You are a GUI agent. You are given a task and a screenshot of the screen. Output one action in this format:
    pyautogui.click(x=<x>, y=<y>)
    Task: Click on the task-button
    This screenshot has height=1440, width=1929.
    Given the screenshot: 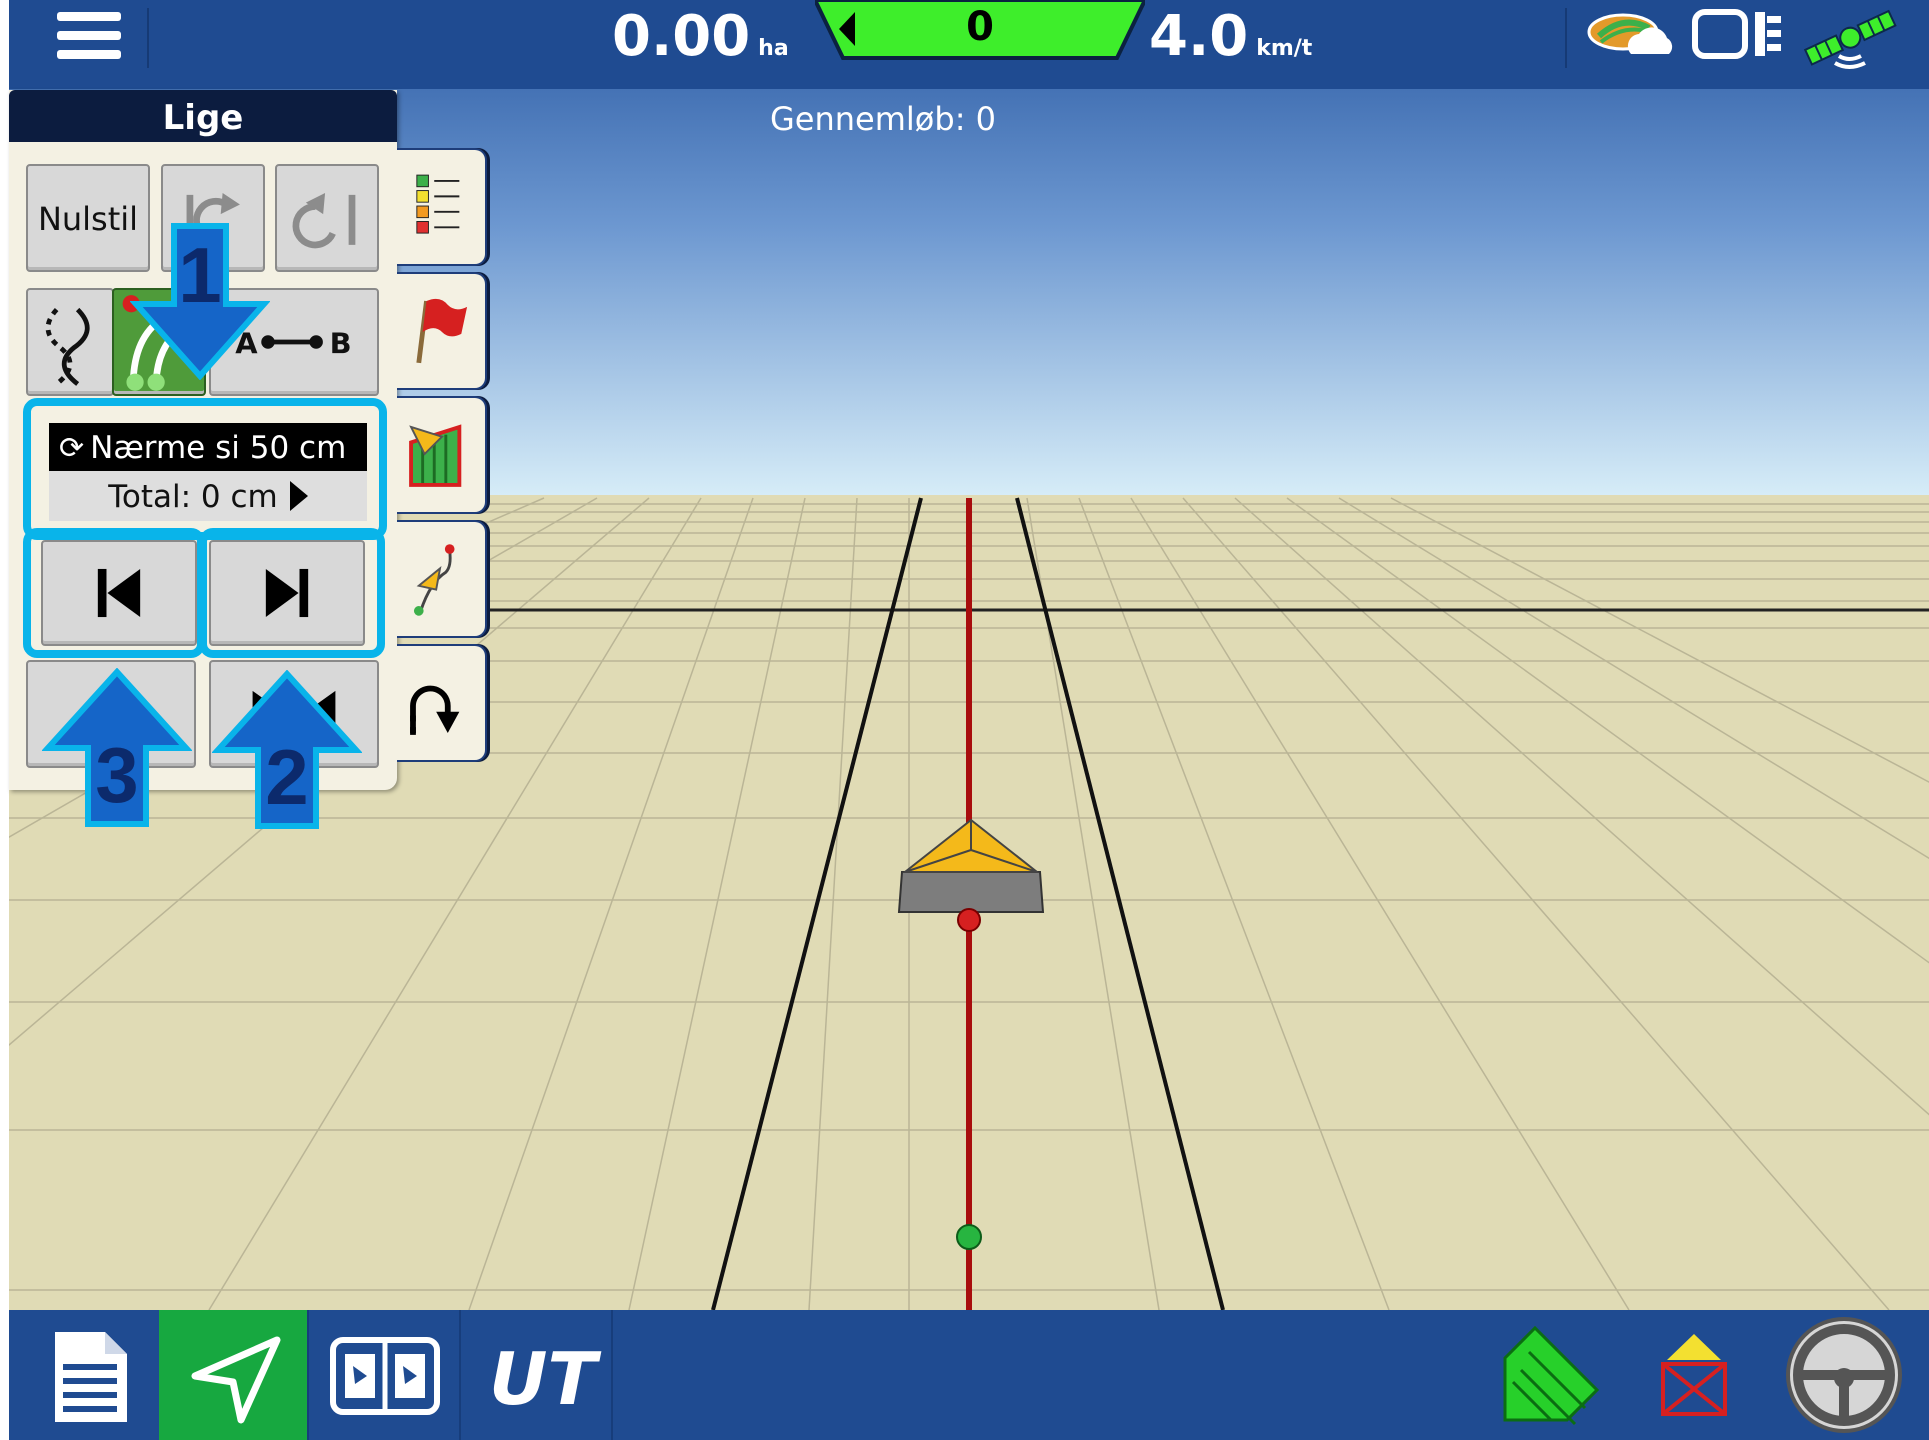 What is the action you would take?
    pyautogui.click(x=91, y=1375)
    